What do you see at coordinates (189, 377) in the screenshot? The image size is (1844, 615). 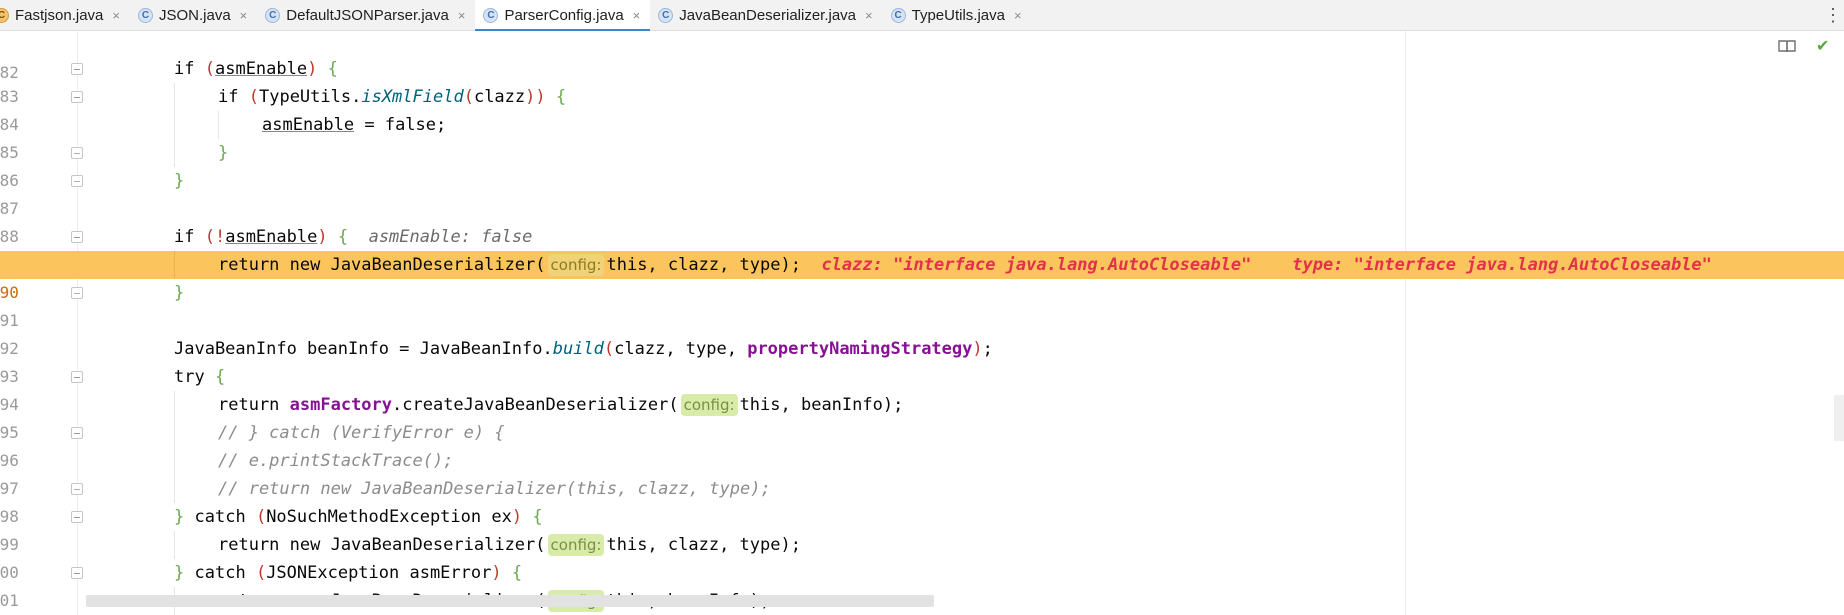 I see `keyword: try` at bounding box center [189, 377].